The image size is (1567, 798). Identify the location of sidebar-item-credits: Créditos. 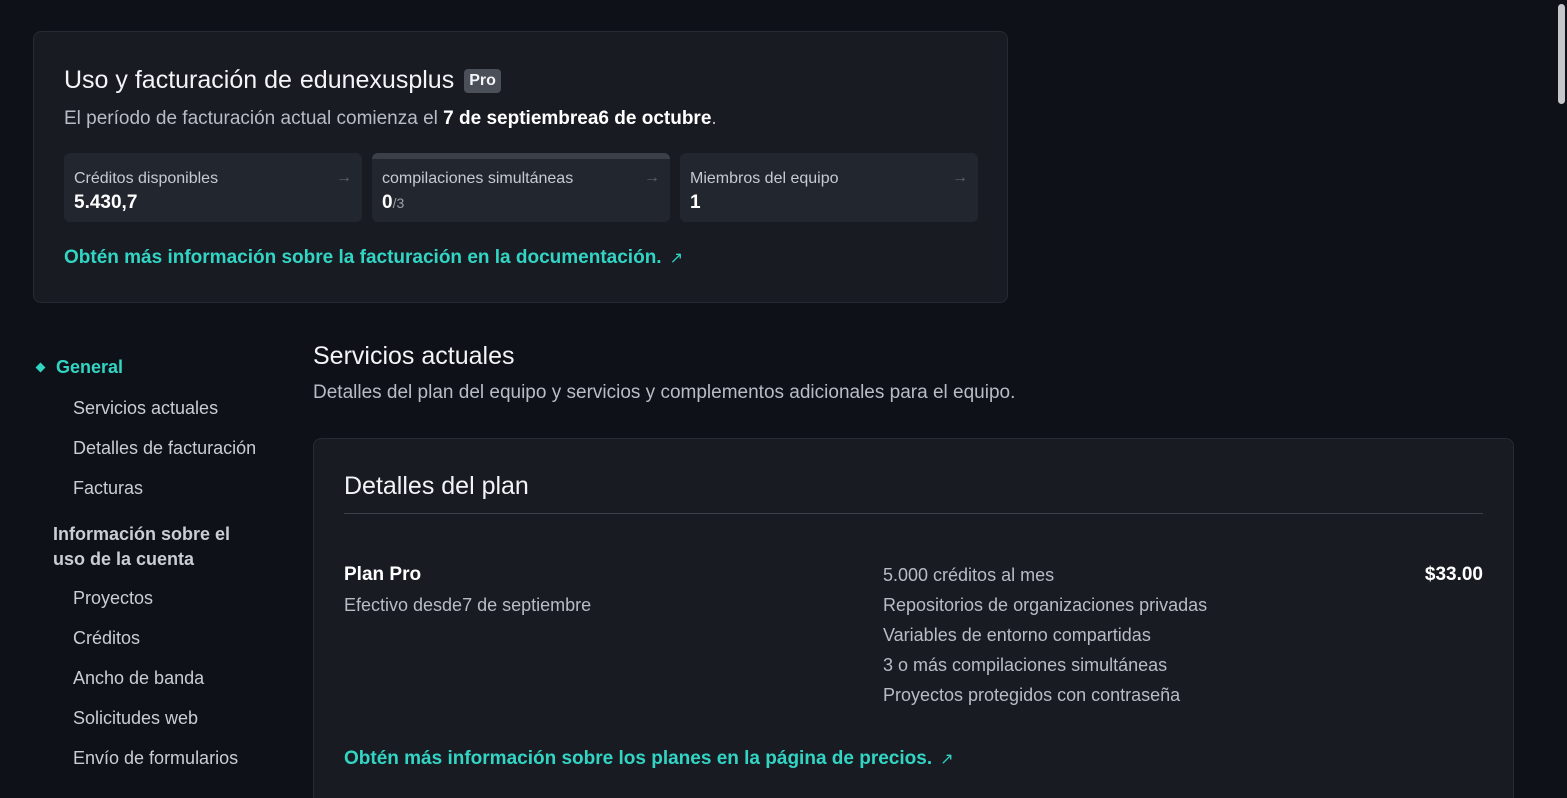
(153, 638).